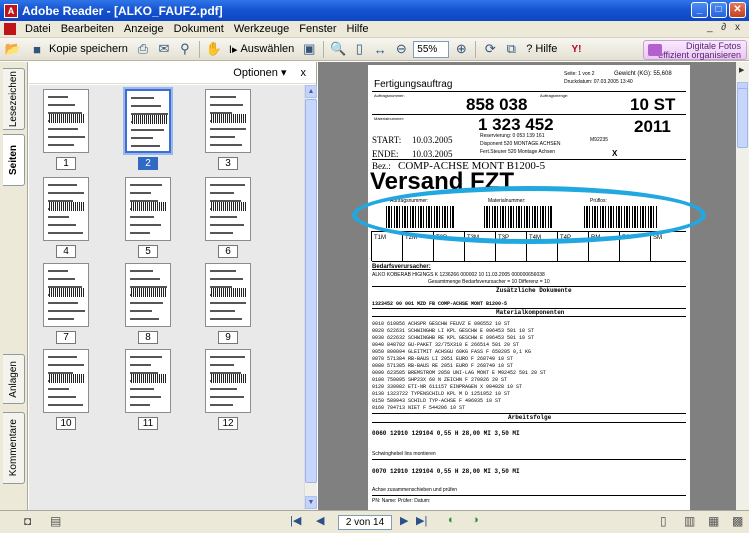  What do you see at coordinates (432, 140) in the screenshot?
I see `start-date: 10.03.2005` at bounding box center [432, 140].